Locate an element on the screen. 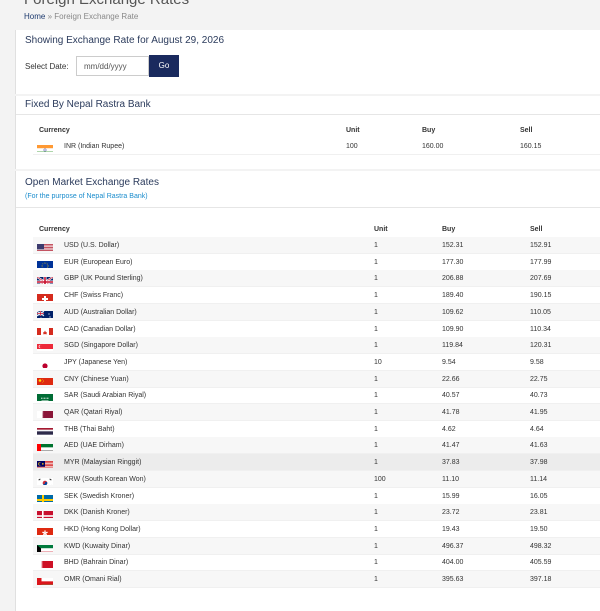 The width and height of the screenshot is (600, 611). buy-value: 152.31 is located at coordinates (452, 245).